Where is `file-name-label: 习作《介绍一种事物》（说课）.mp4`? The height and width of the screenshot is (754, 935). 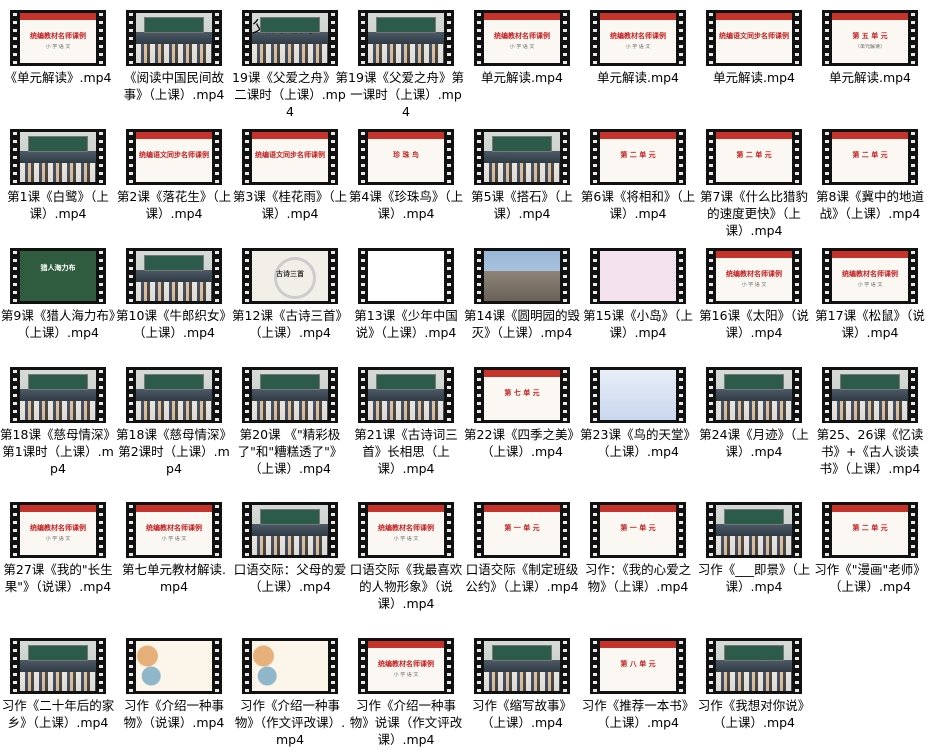 file-name-label: 习作《介绍一种事物》（说课）.mp4 is located at coordinates (174, 714).